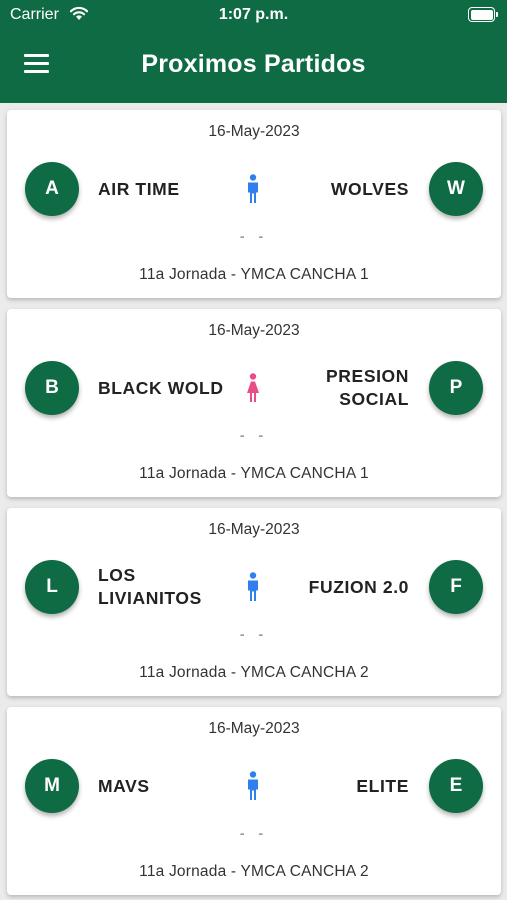  I want to click on away-team-avatar: F, so click(456, 587).